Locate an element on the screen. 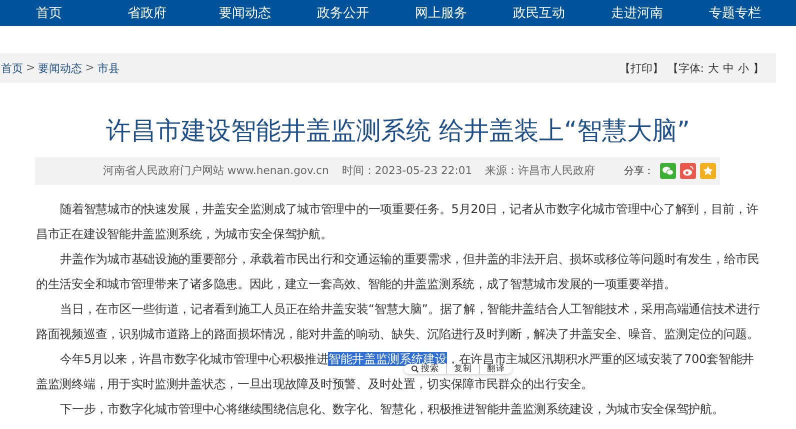 This screenshot has height=429, width=796. wechat-share-icon is located at coordinates (668, 171).